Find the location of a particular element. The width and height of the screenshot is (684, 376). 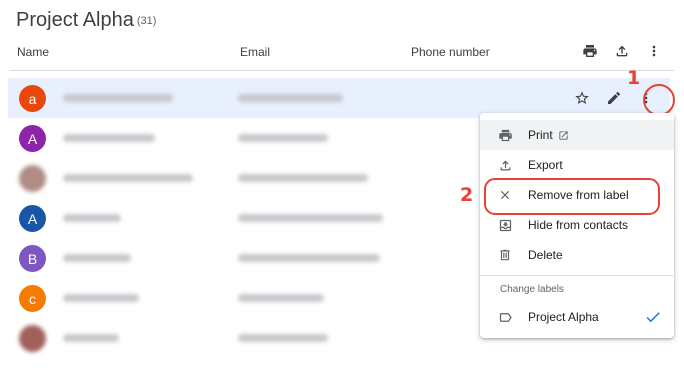

avatar: a is located at coordinates (32, 98).